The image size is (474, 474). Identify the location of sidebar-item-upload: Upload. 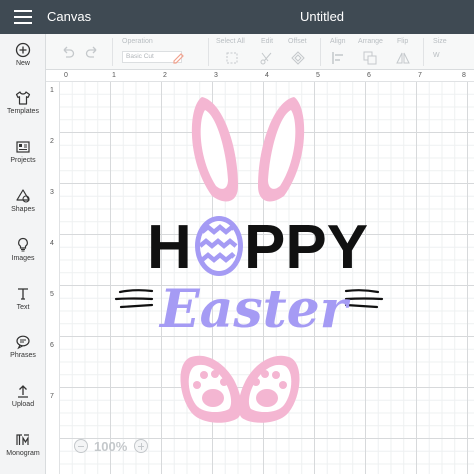
(23, 407).